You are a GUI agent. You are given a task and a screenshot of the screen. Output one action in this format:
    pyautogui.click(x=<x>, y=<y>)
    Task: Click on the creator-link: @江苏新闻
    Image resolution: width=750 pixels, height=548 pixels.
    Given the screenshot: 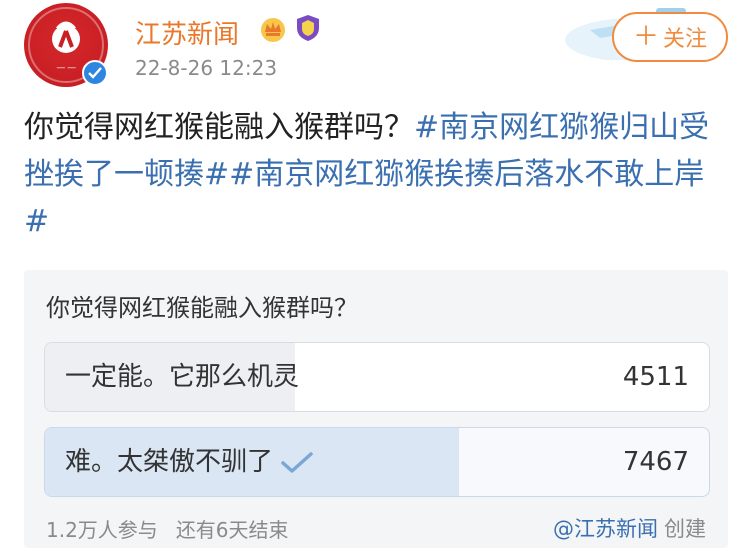 What is the action you would take?
    pyautogui.click(x=605, y=529)
    